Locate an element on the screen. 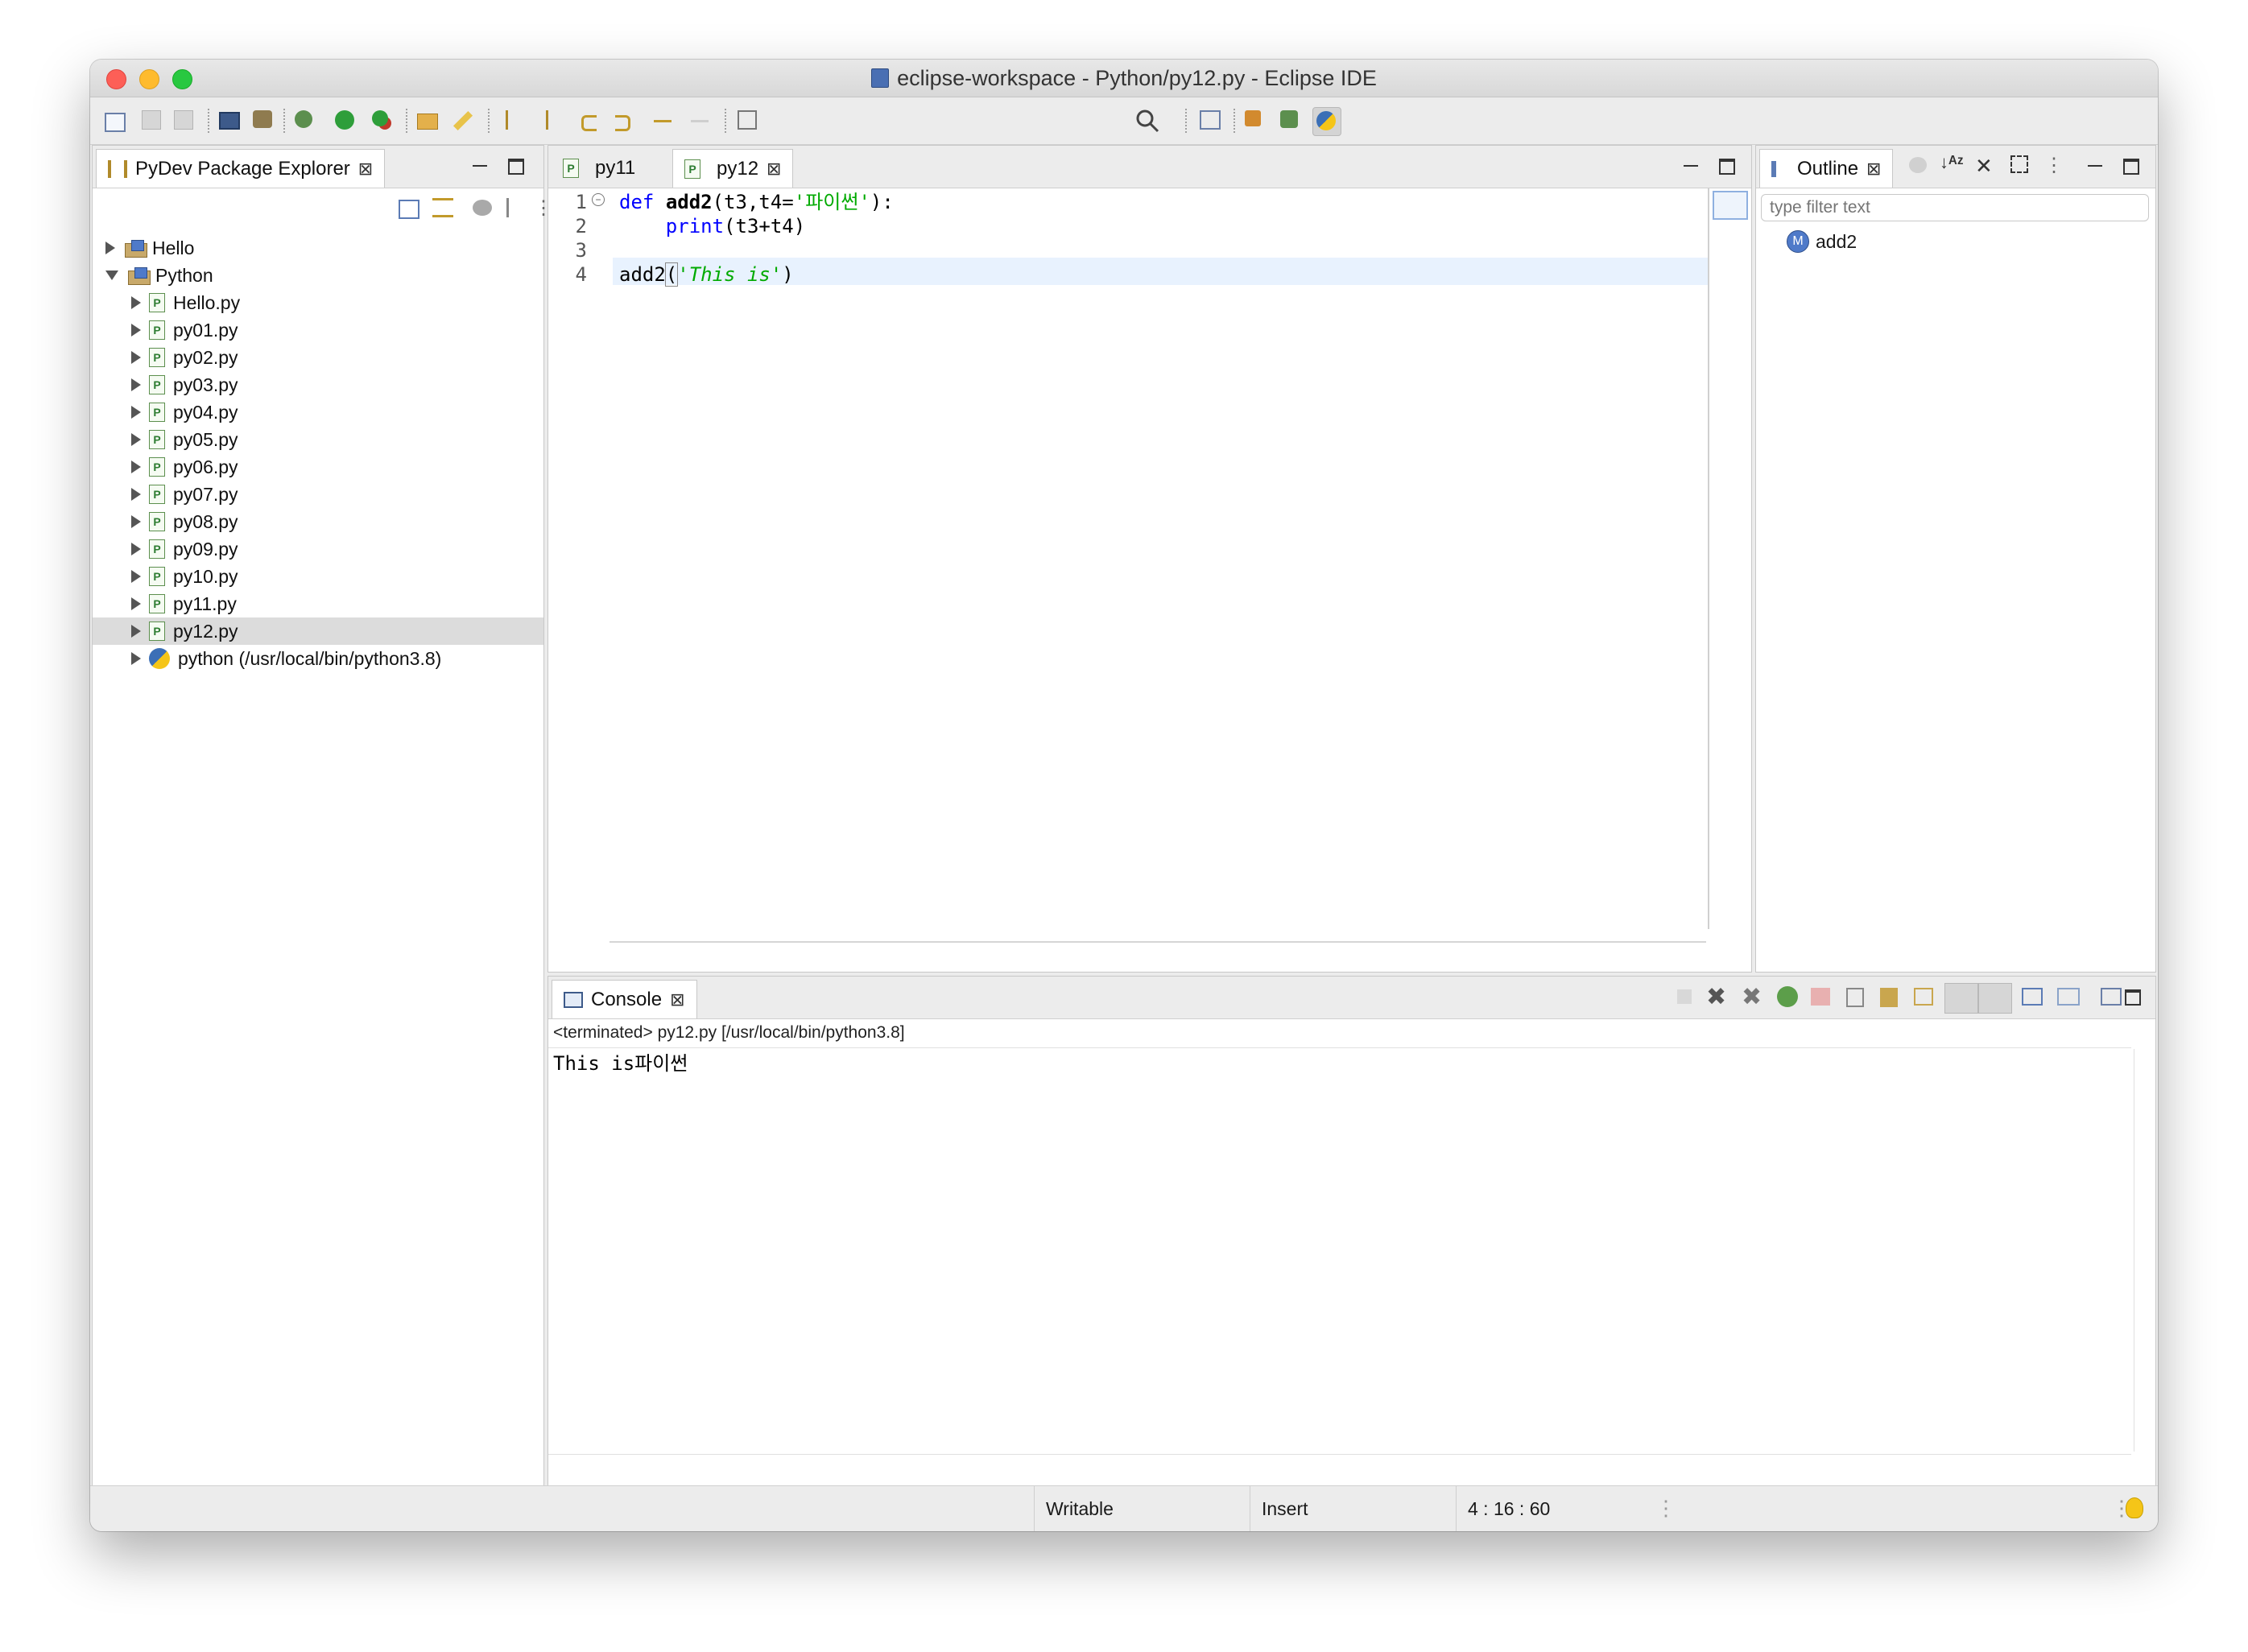 This screenshot has height=1652, width=2248. fold-icon: − is located at coordinates (598, 200).